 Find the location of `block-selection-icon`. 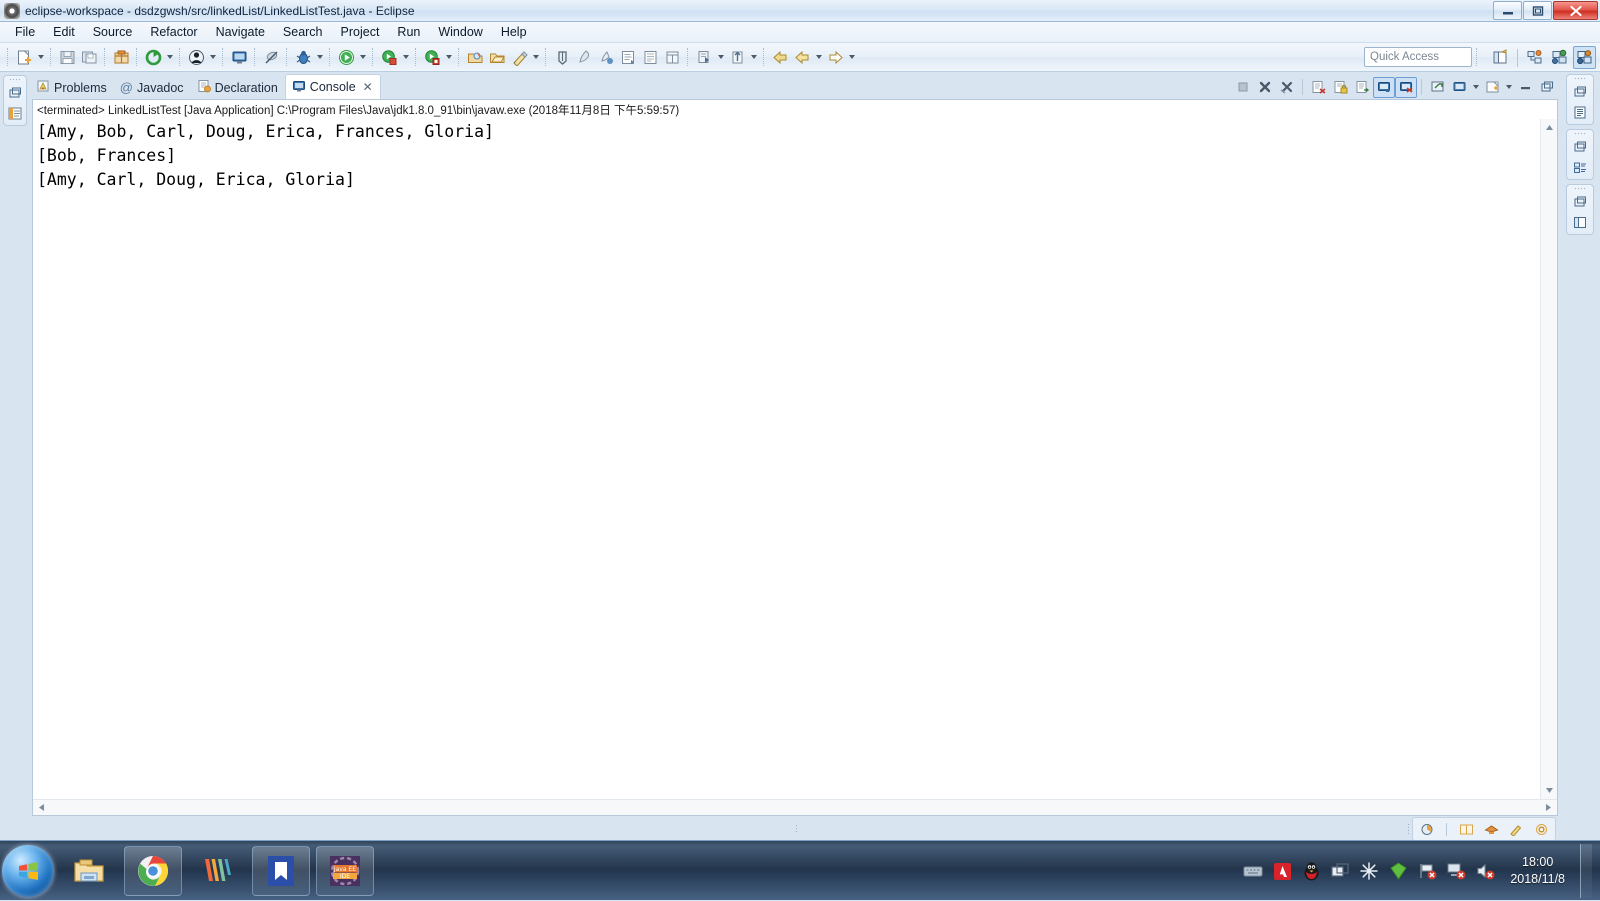

block-selection-icon is located at coordinates (650, 57).